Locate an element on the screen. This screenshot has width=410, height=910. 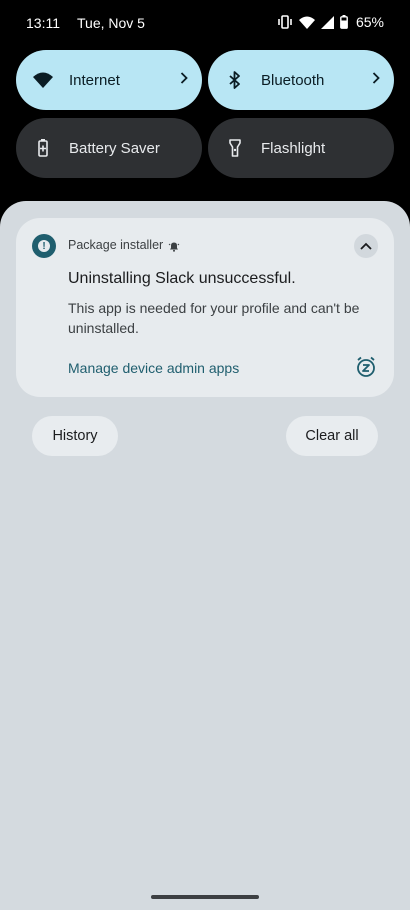
app-icon: ! is located at coordinates (44, 246).